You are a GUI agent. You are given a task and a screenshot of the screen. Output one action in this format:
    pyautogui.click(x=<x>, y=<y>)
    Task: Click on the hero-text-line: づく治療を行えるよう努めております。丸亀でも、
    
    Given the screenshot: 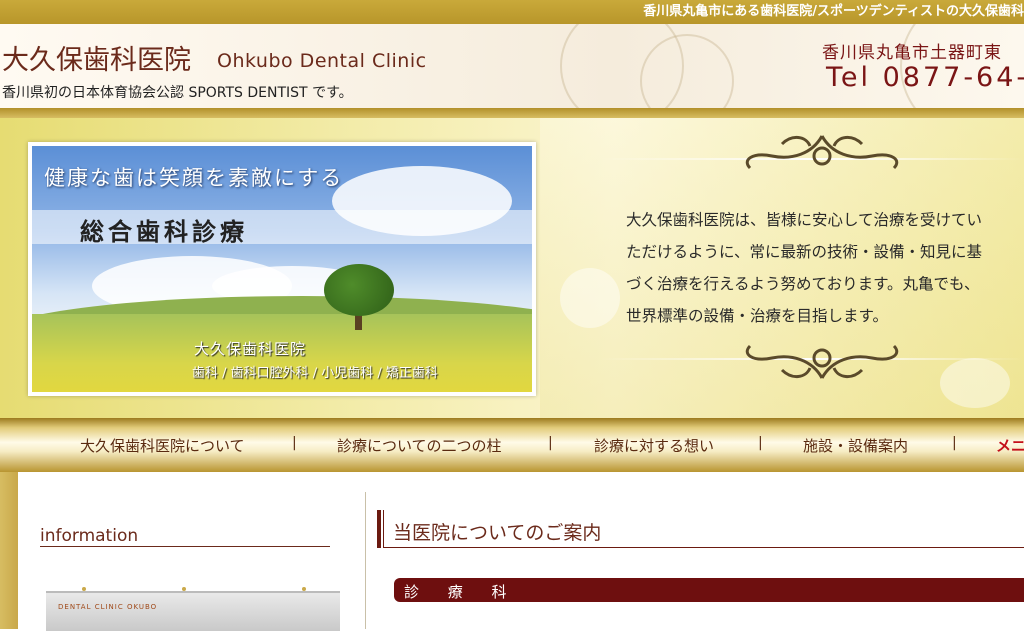 What is the action you would take?
    pyautogui.click(x=803, y=284)
    